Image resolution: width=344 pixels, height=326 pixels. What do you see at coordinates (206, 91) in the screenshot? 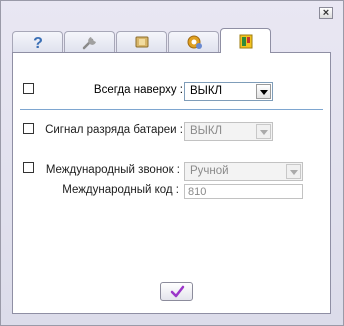
I see `always-on-top-value: ВЫКЛ` at bounding box center [206, 91].